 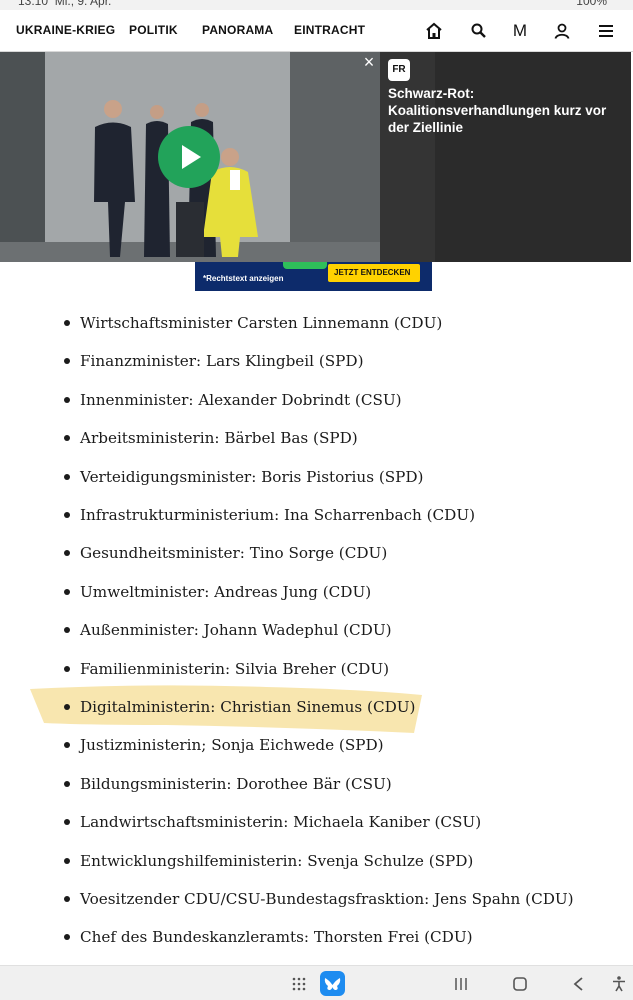 I want to click on list-item: Gesundheitsminister: Tino Sorge (CDU), so click(x=344, y=556).